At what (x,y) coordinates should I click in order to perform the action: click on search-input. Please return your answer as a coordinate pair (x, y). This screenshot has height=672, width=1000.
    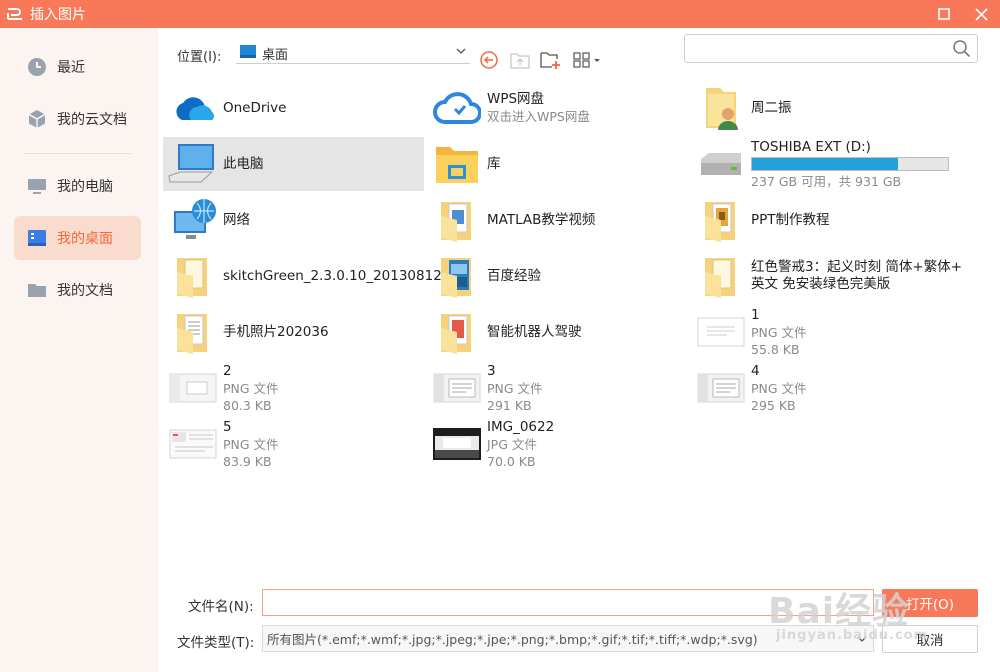
    Looking at the image, I should click on (818, 48).